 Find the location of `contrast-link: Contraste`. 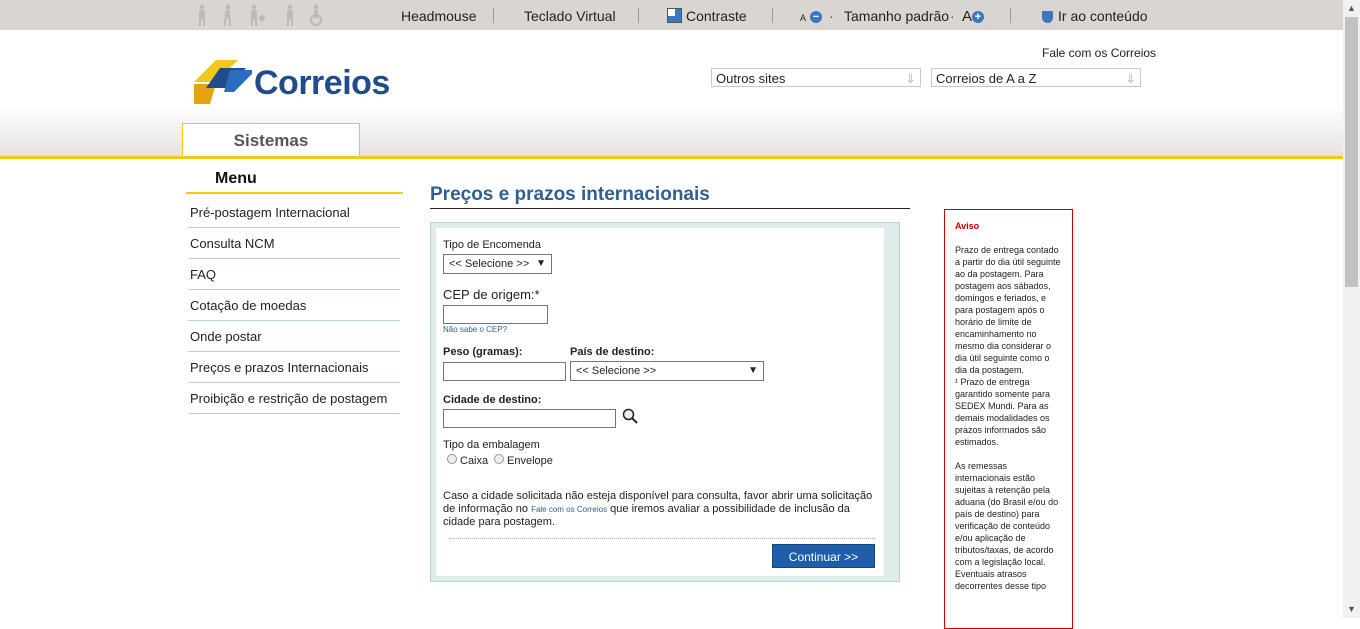

contrast-link: Contraste is located at coordinates (707, 16).